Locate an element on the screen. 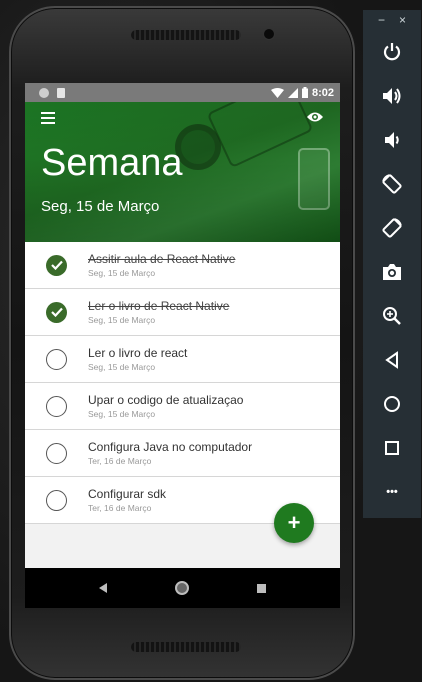 The image size is (422, 682). task-description: Assitir aula de React Native is located at coordinates (162, 259).